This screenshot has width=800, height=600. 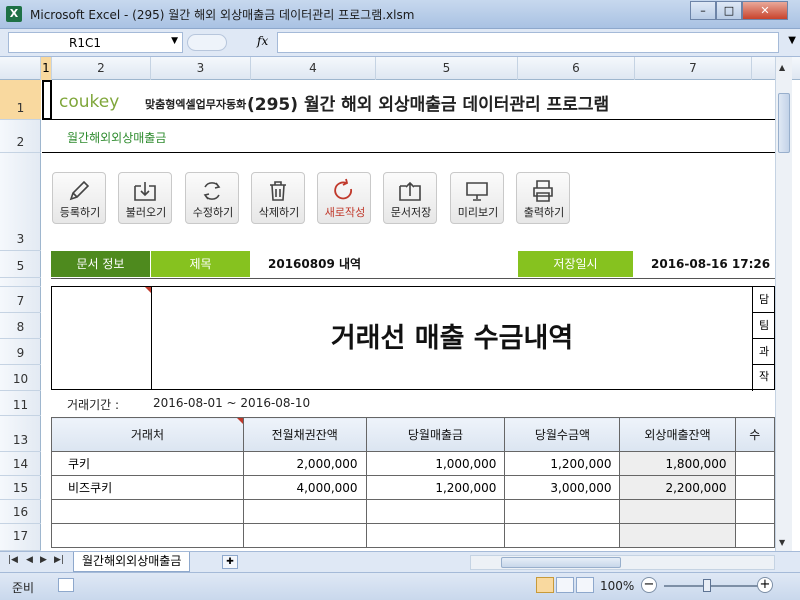 What do you see at coordinates (729, 10) in the screenshot?
I see `maximize-button: □` at bounding box center [729, 10].